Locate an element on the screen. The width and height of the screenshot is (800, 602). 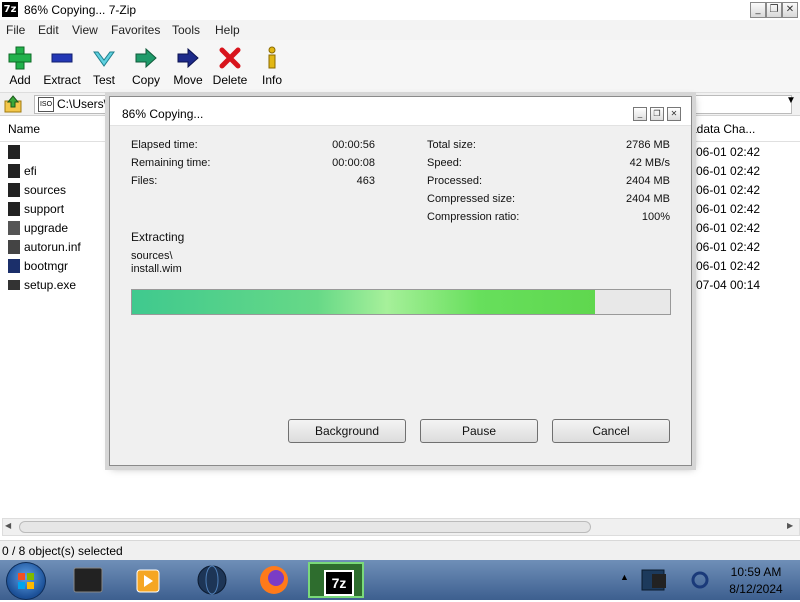
pause-button: Pause is located at coordinates (479, 431).